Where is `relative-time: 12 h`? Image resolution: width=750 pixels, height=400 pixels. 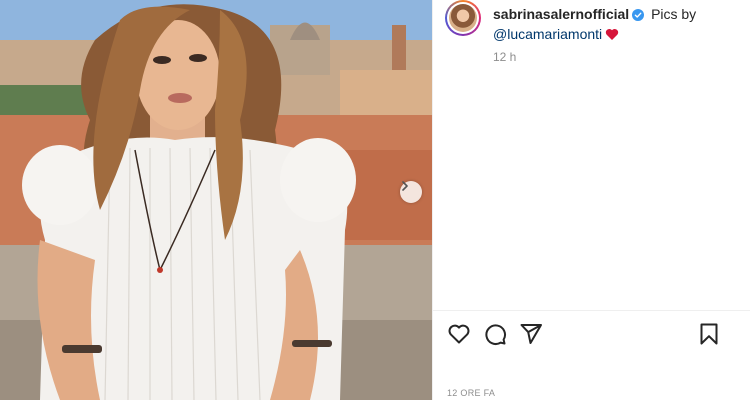 relative-time: 12 h is located at coordinates (505, 57).